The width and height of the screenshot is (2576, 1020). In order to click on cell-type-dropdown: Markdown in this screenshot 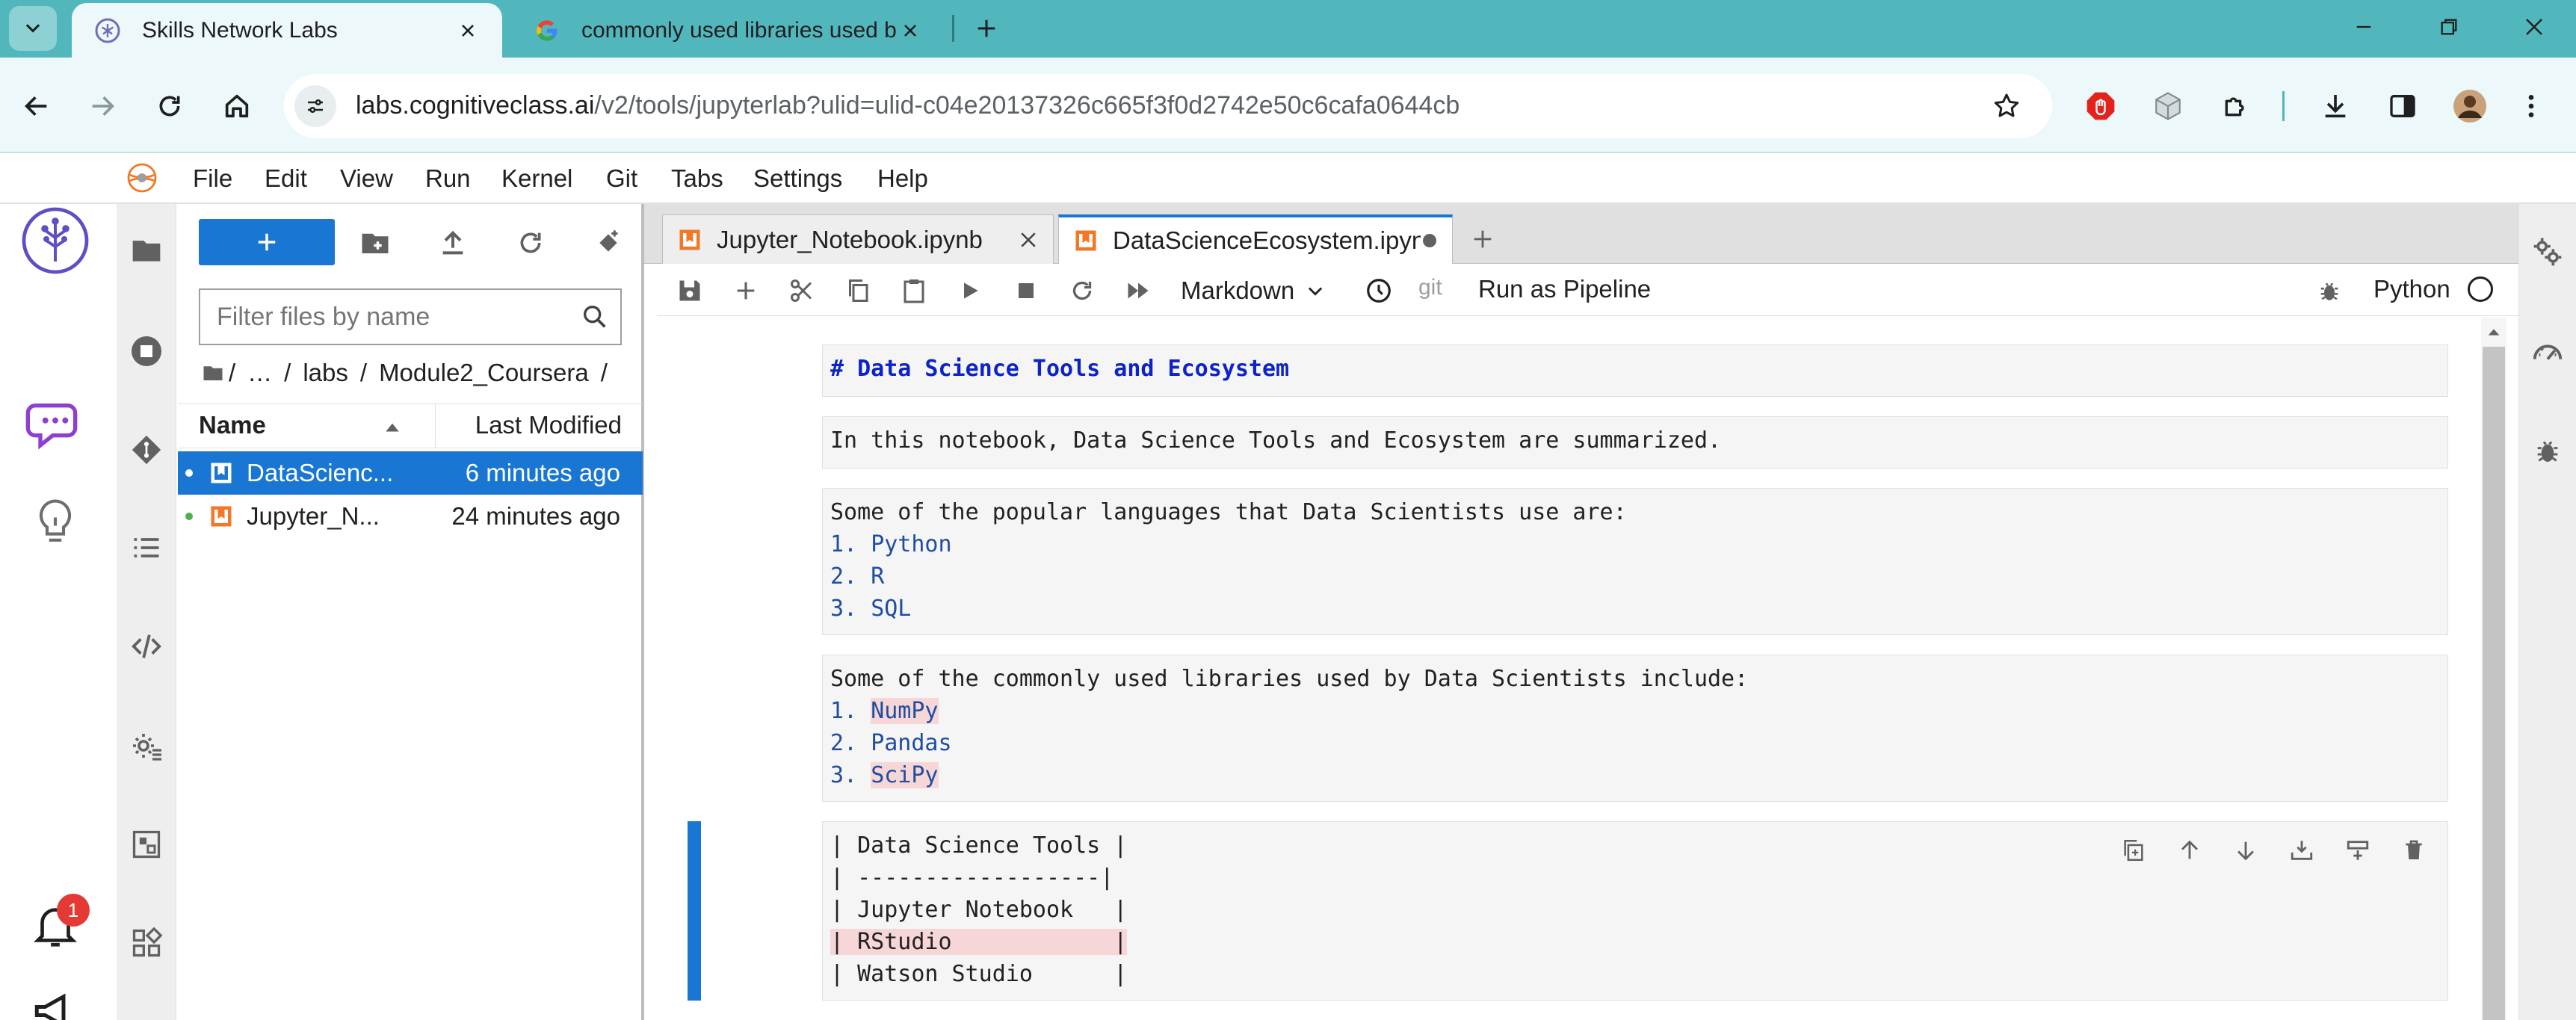, I will do `click(1254, 290)`.